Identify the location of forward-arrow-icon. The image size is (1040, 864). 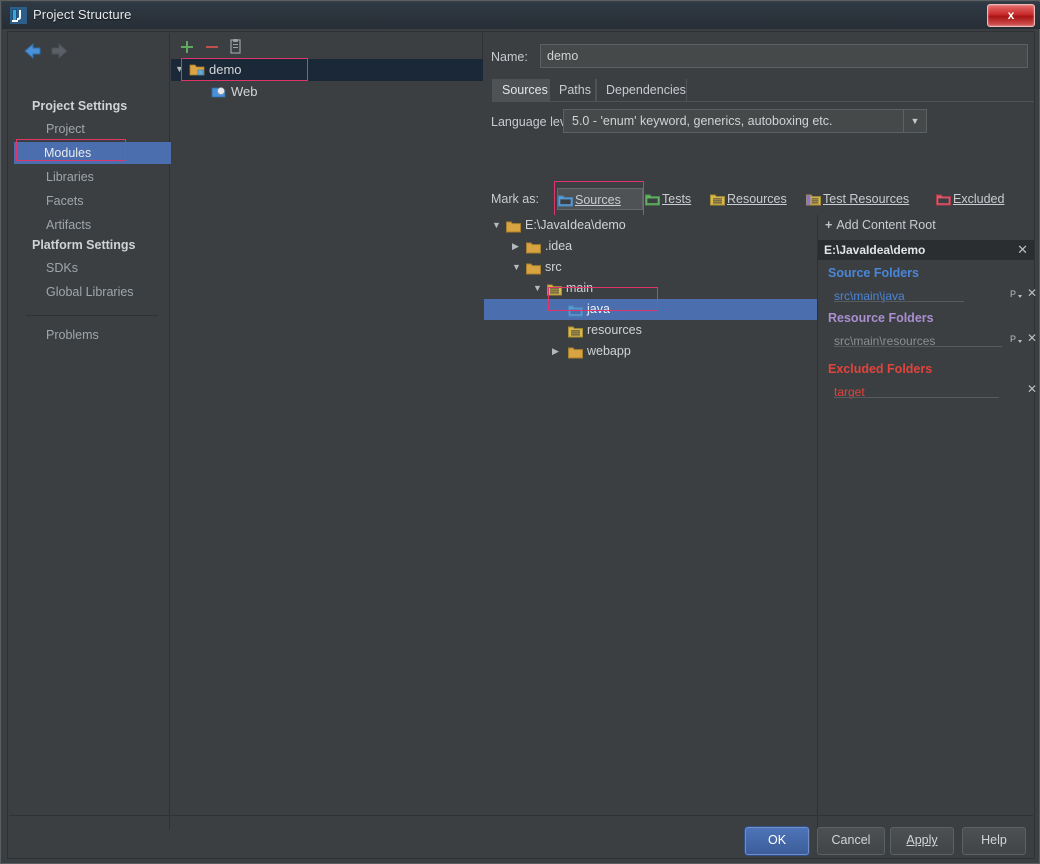
(59, 51).